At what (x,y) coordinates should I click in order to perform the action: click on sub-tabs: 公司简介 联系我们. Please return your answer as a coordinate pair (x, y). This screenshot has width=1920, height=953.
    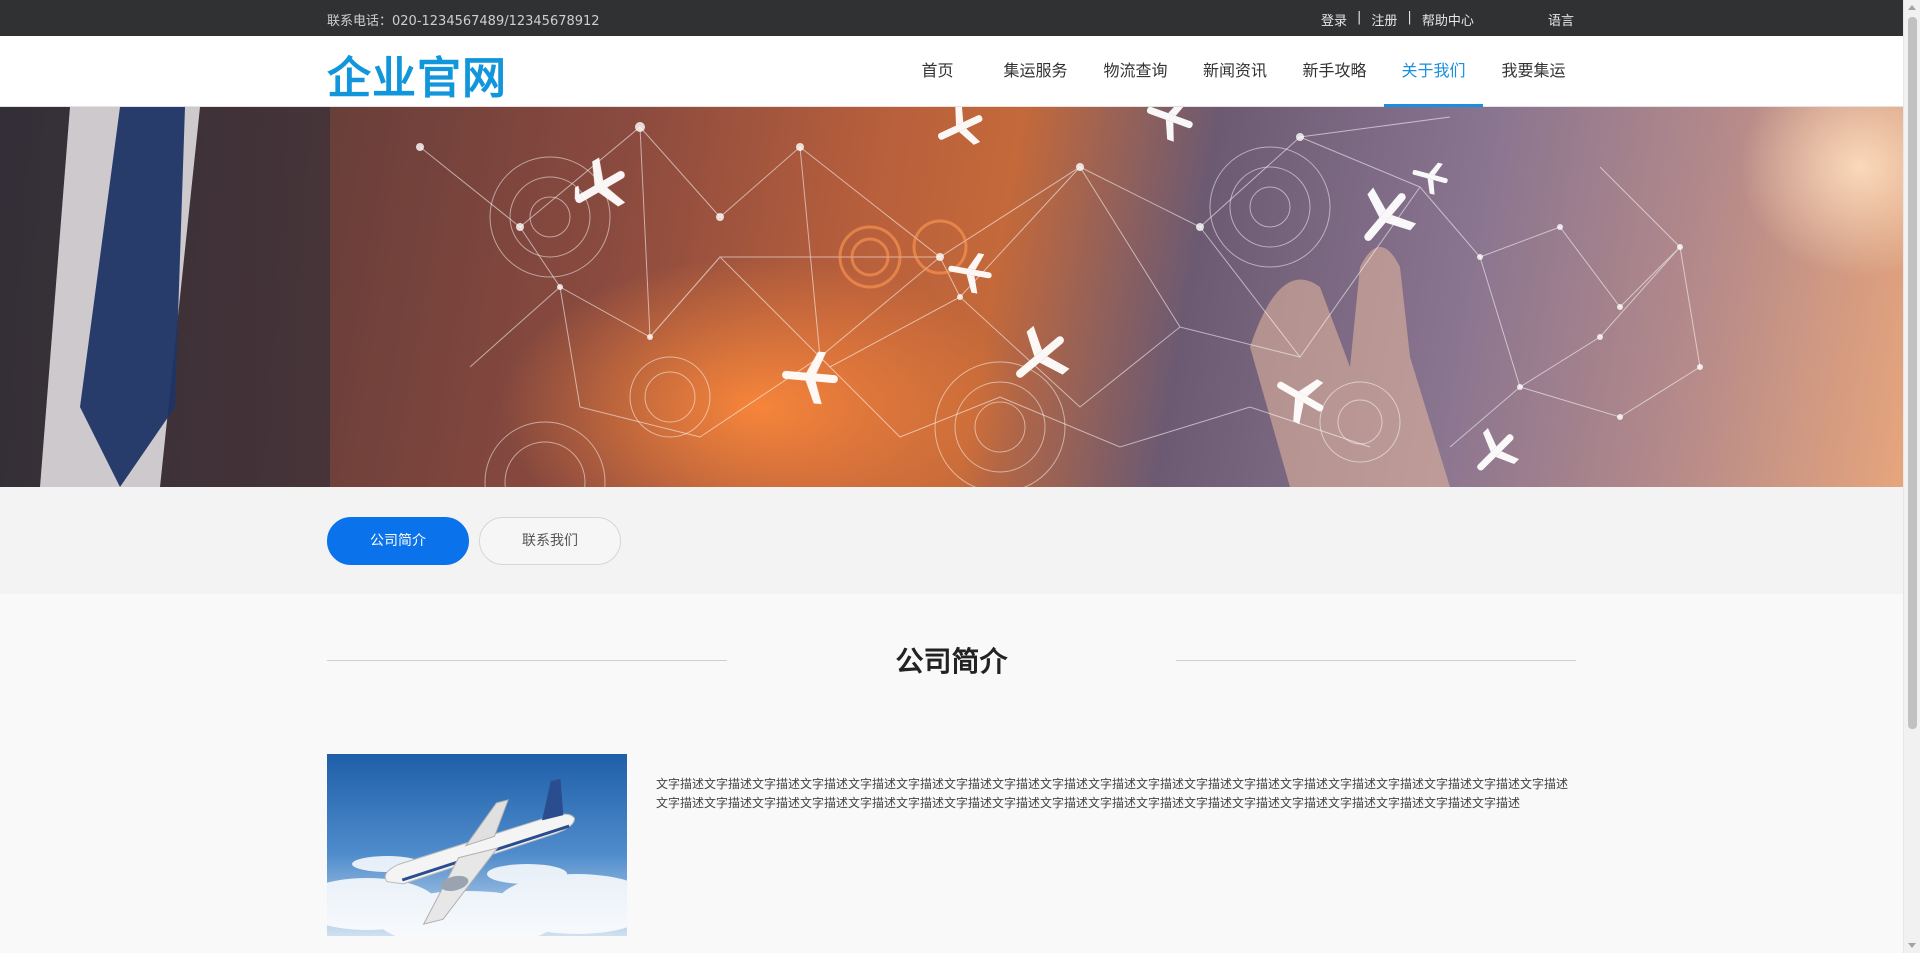
    Looking at the image, I should click on (951, 540).